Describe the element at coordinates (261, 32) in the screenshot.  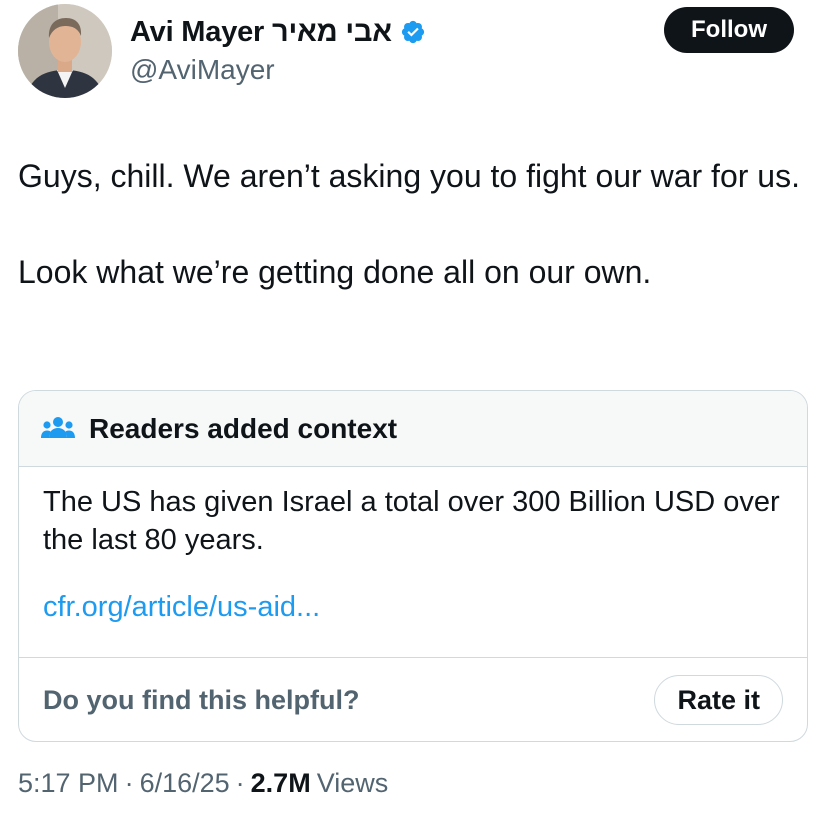
I see `author-display-name: Avi Mayer אבי מאיר` at that location.